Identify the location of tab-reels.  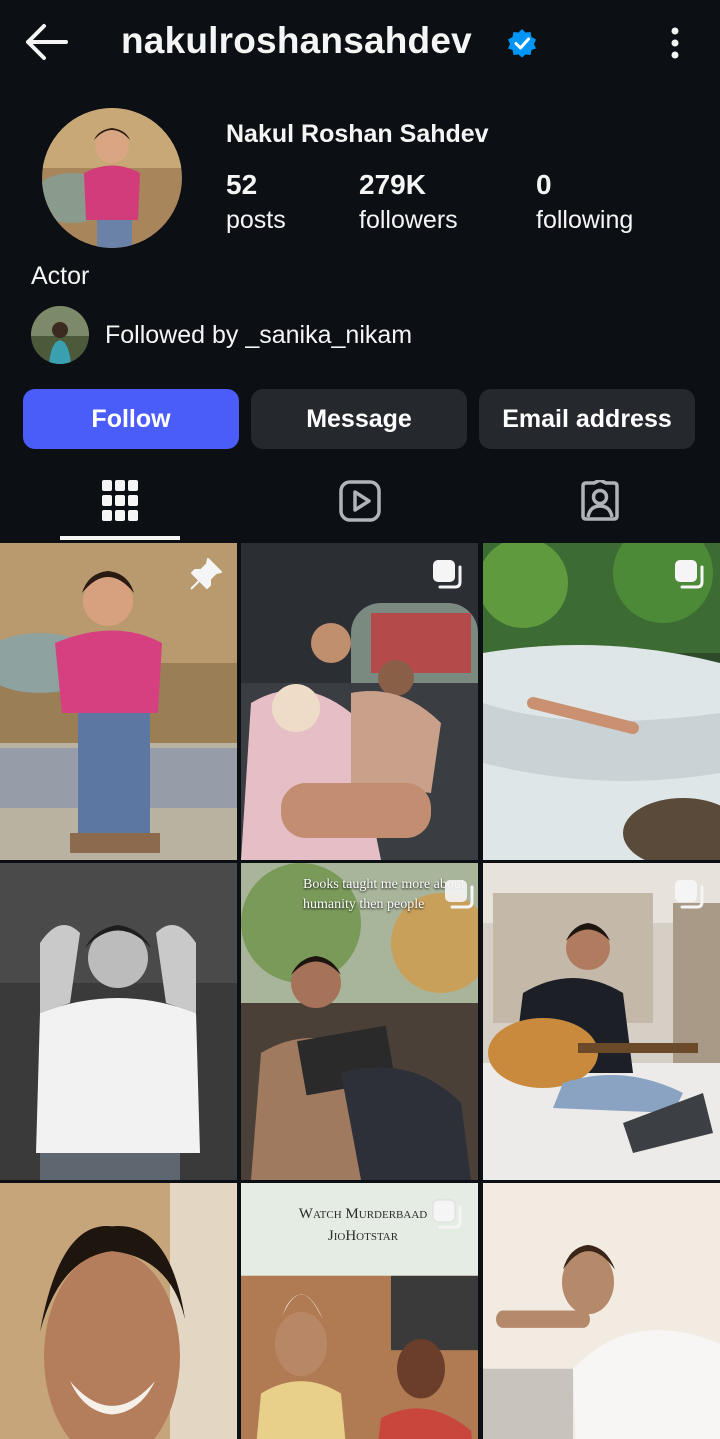
(360, 501).